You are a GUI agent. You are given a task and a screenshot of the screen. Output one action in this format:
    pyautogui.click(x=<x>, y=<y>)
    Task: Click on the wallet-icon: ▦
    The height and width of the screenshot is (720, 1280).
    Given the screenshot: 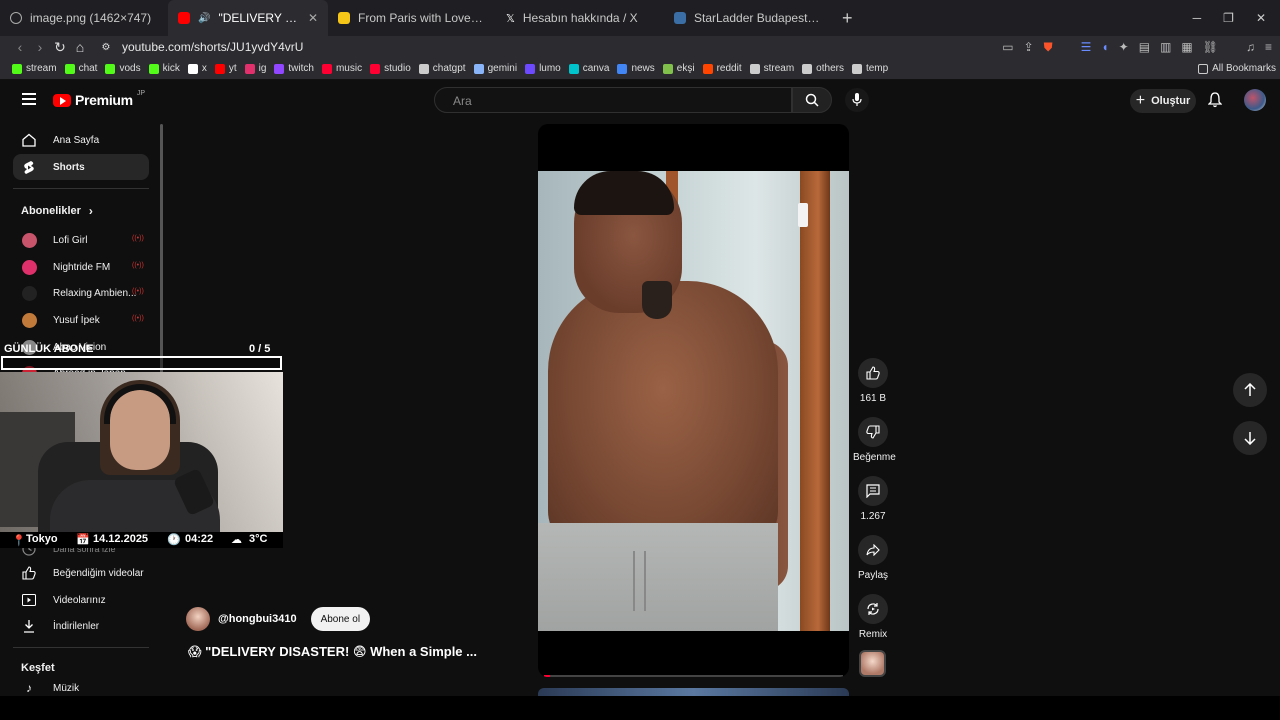 What is the action you would take?
    pyautogui.click(x=1186, y=47)
    